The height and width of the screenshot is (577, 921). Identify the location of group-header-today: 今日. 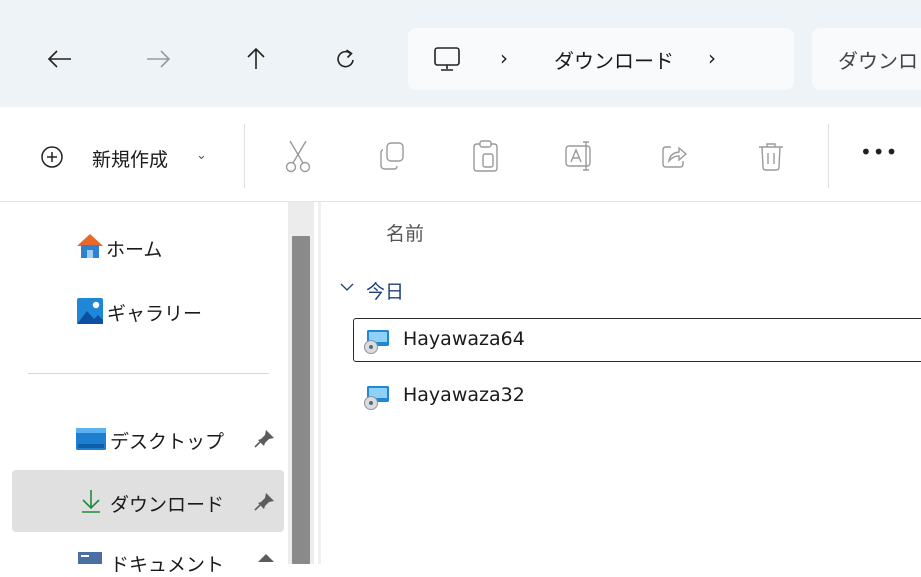
(385, 290).